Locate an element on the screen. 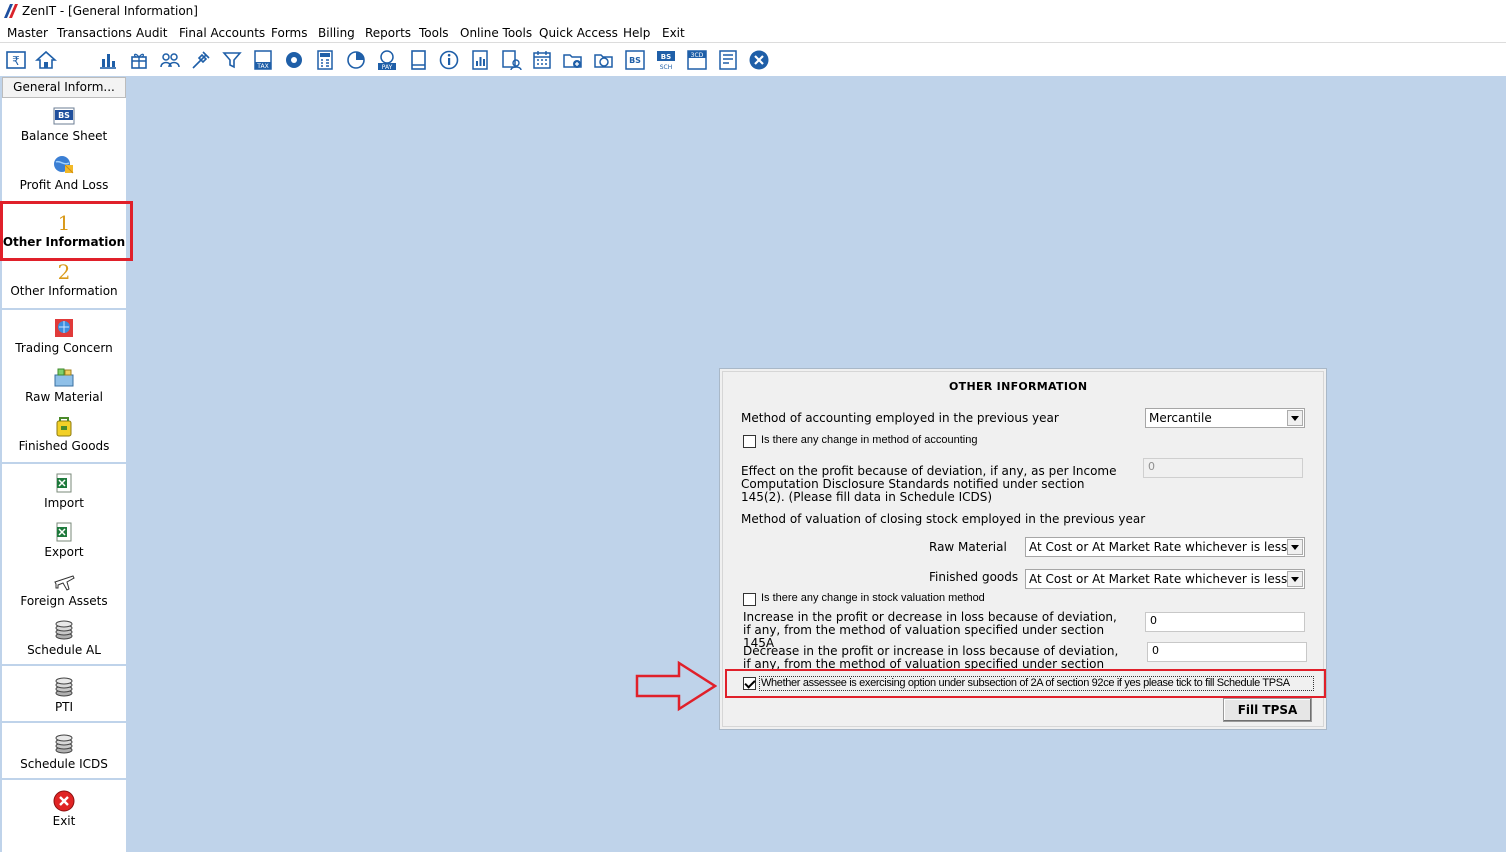 This screenshot has height=852, width=1506. excel-export-icon is located at coordinates (64, 532).